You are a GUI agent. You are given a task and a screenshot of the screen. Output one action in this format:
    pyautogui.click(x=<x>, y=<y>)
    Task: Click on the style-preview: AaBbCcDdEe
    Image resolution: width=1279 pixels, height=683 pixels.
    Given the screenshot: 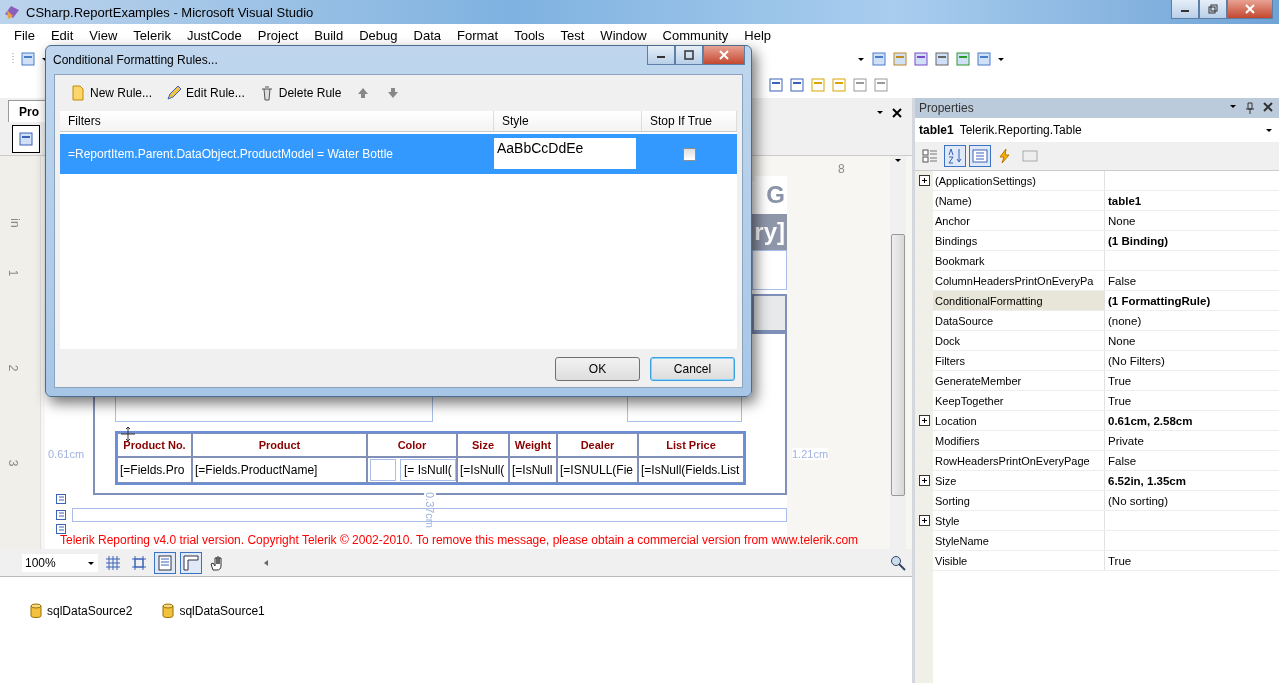 What is the action you would take?
    pyautogui.click(x=565, y=153)
    